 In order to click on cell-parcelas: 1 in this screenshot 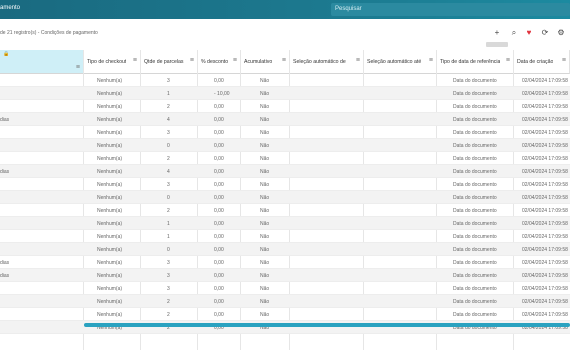, I will do `click(168, 237)`.